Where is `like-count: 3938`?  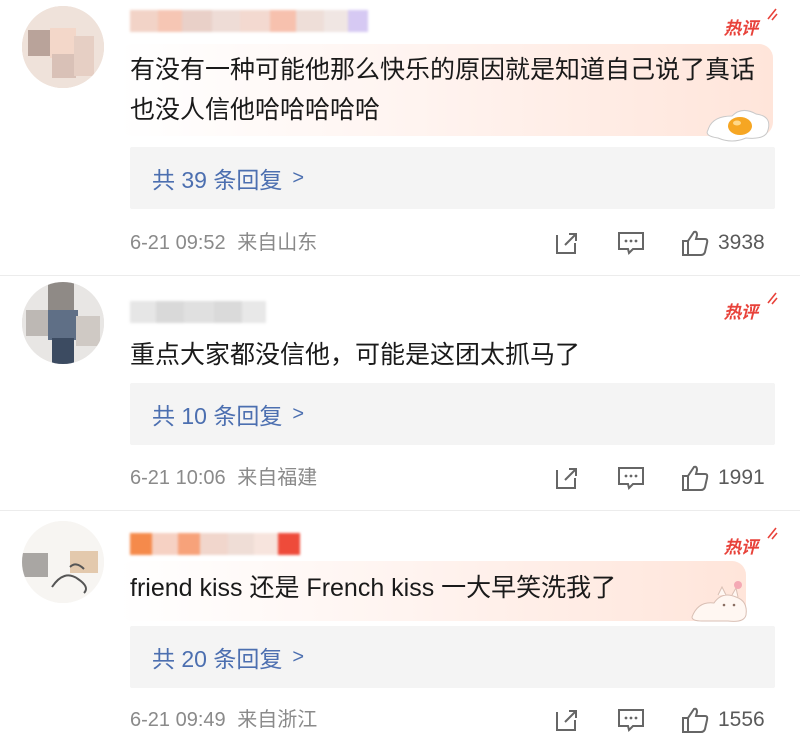
like-count: 3938 is located at coordinates (741, 242).